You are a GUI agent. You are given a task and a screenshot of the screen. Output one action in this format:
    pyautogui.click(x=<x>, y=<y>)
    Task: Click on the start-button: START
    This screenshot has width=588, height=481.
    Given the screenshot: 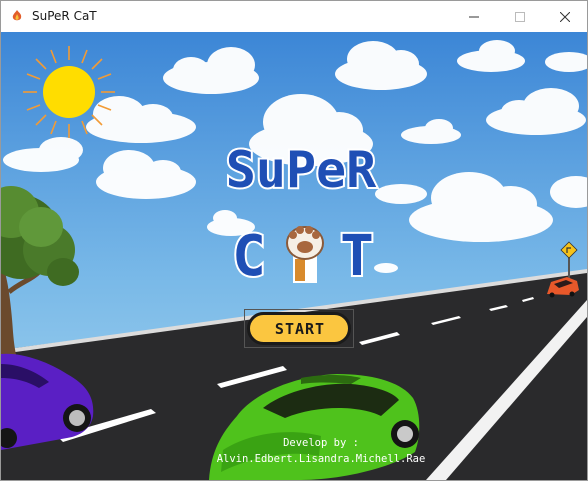 What is the action you would take?
    pyautogui.click(x=300, y=329)
    